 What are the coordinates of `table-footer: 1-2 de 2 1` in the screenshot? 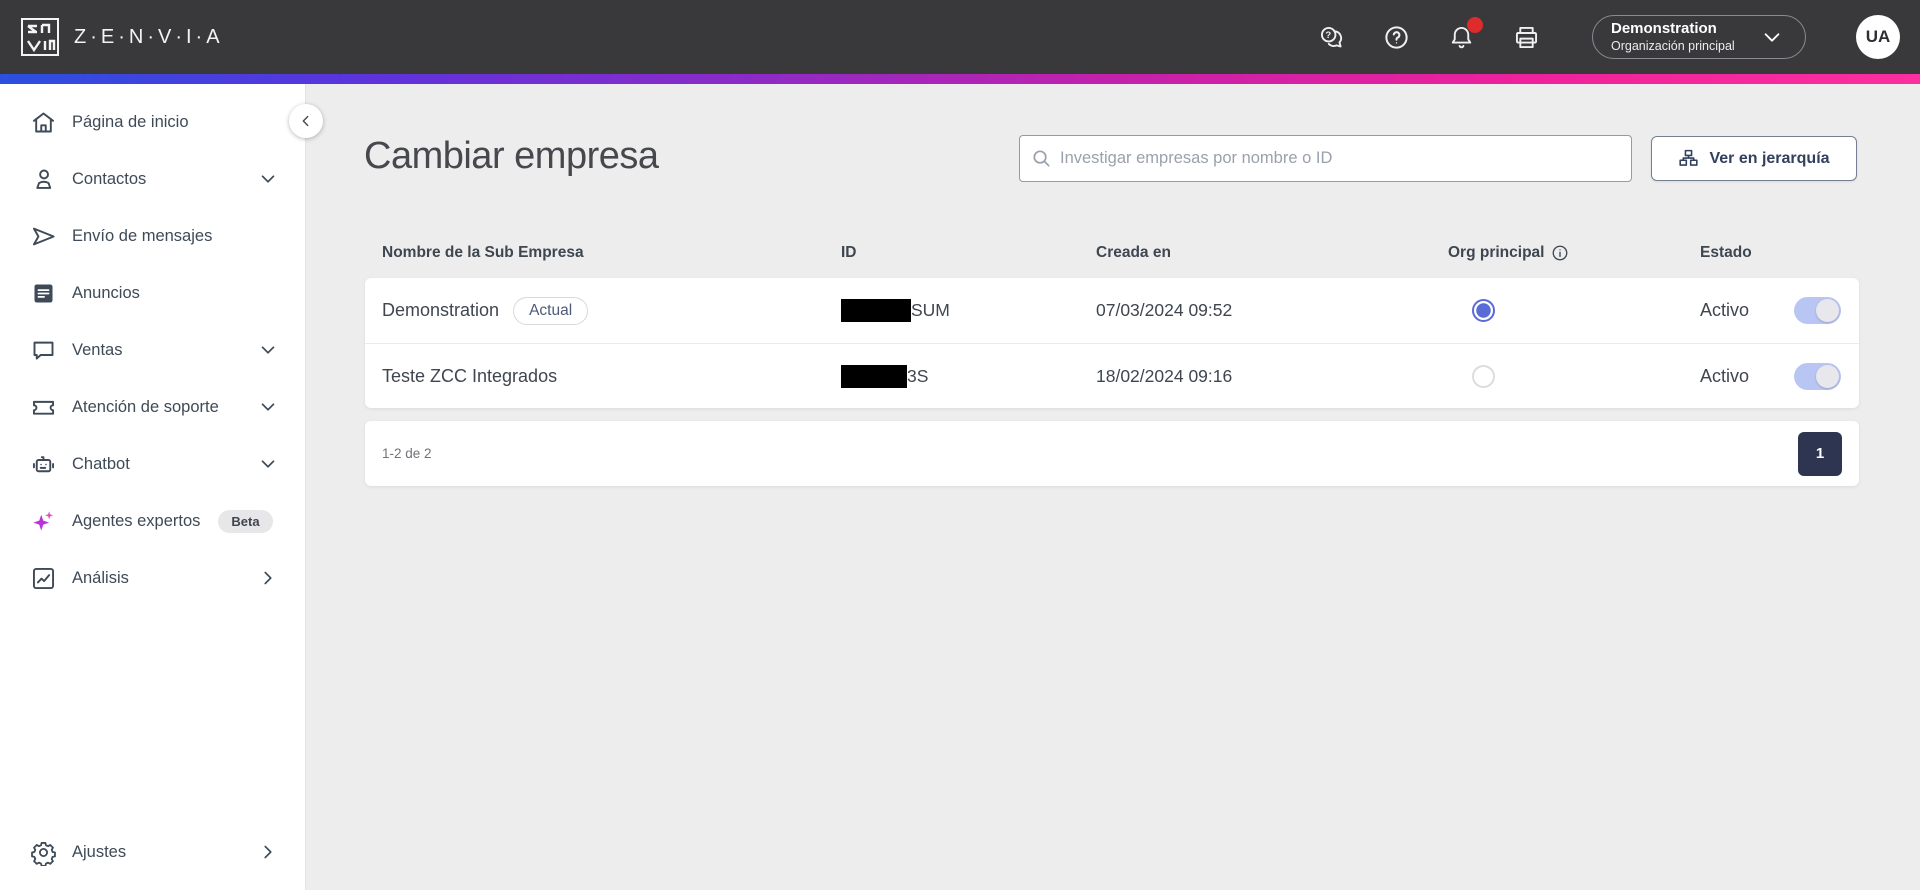 It's located at (1112, 453).